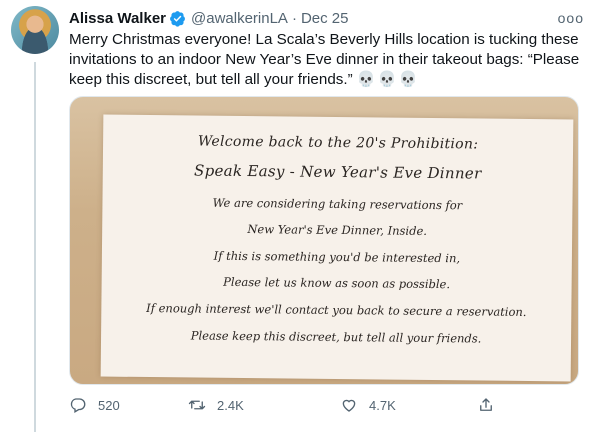 The image size is (600, 432). I want to click on tweet-actions: 520 2.4K 4.7K, so click(319, 405).